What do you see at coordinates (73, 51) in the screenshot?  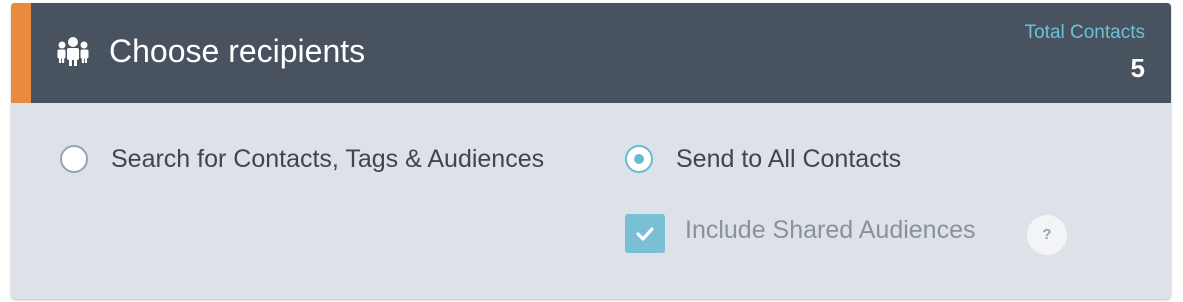 I see `people-icon` at bounding box center [73, 51].